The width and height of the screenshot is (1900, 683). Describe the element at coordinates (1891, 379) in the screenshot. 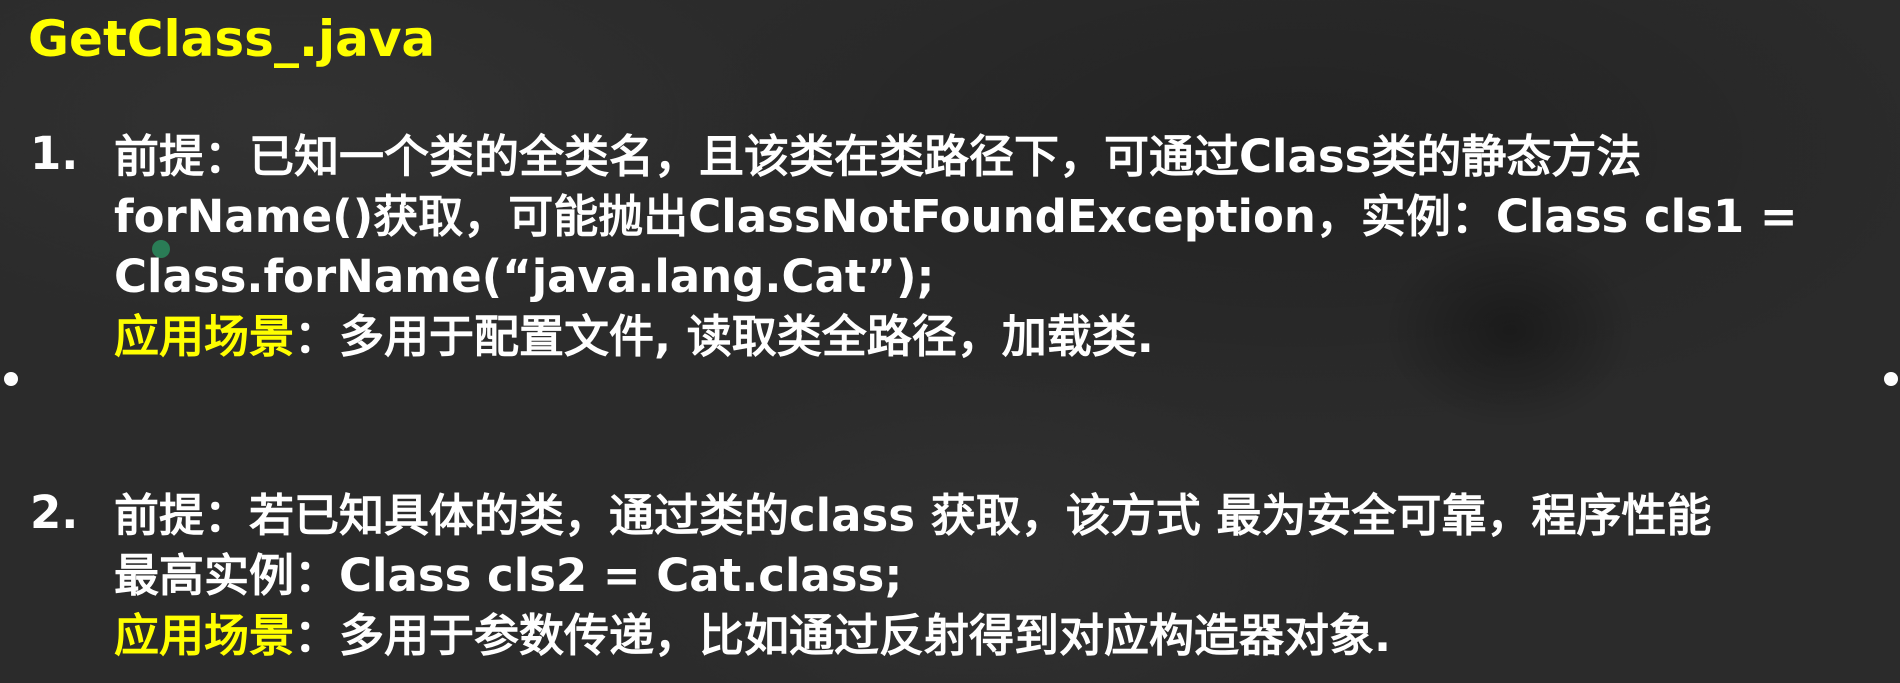

I see `resize-handle-right` at that location.